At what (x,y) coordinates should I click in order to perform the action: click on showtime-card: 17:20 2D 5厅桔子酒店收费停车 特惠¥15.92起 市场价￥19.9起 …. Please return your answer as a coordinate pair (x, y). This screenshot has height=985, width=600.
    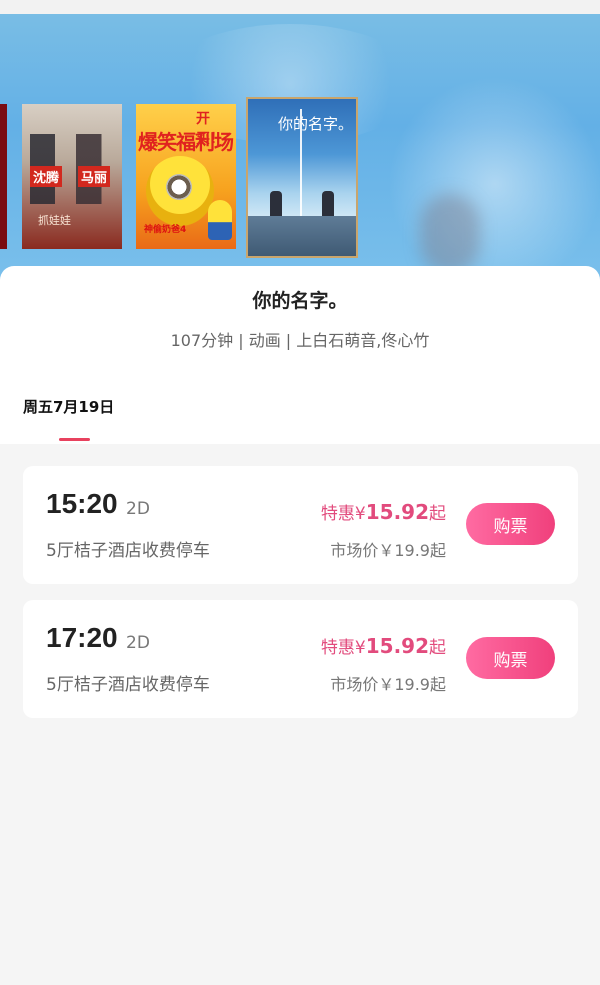
    Looking at the image, I should click on (300, 659).